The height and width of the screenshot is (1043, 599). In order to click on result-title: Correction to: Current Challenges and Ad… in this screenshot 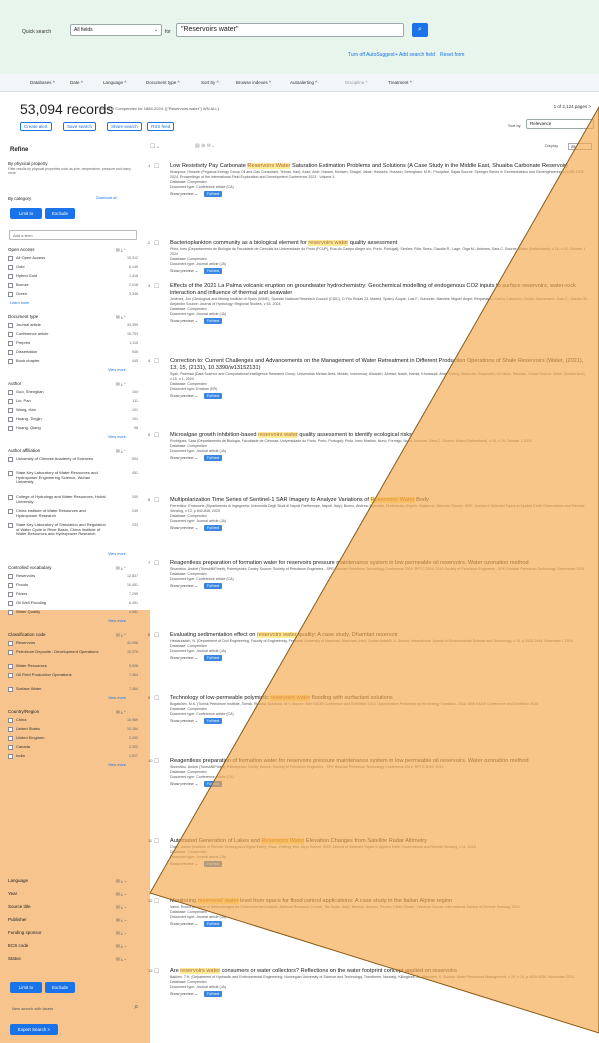, I will do `click(379, 365)`.